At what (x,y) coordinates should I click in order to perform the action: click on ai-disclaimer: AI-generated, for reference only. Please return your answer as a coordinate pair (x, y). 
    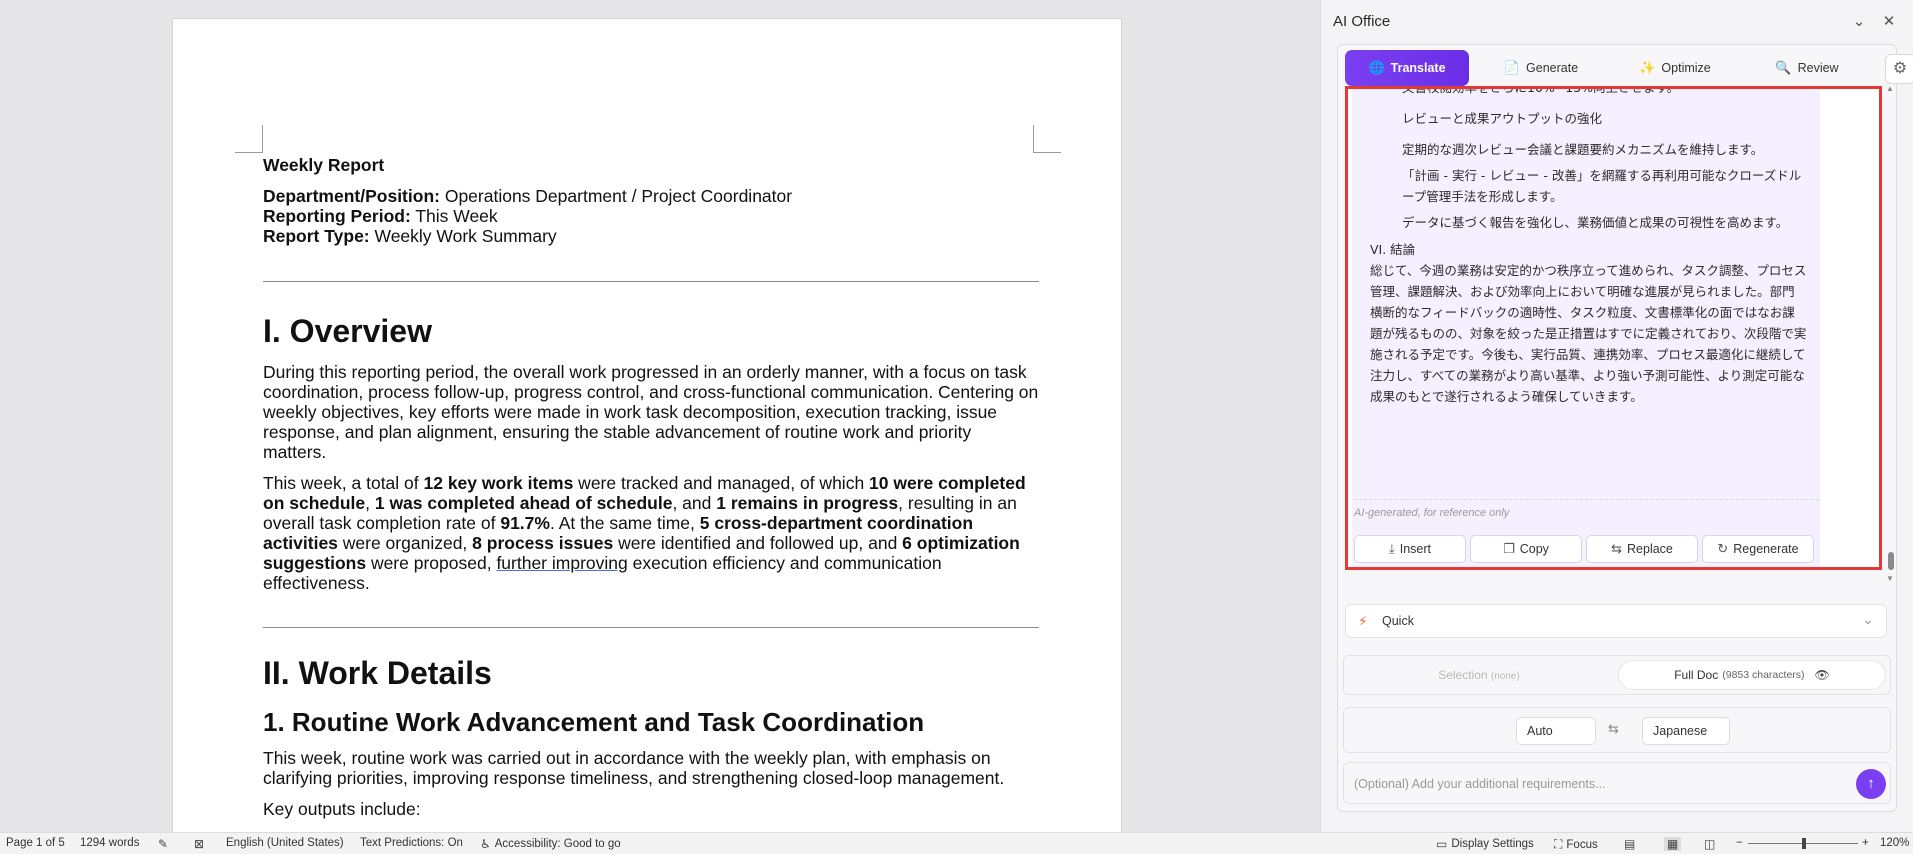
    Looking at the image, I should click on (1432, 513).